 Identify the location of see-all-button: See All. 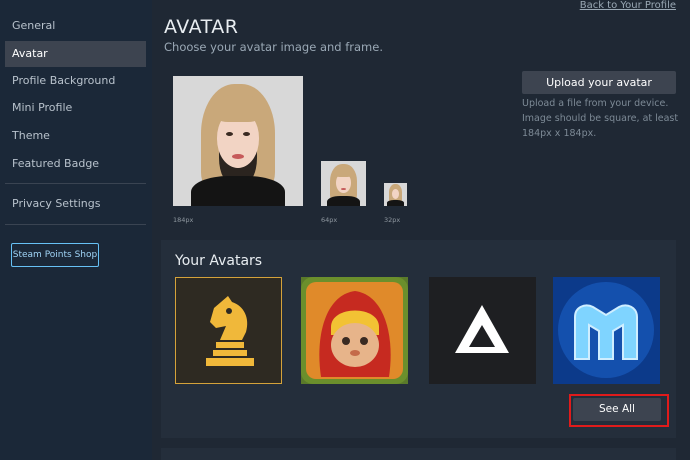
(617, 409).